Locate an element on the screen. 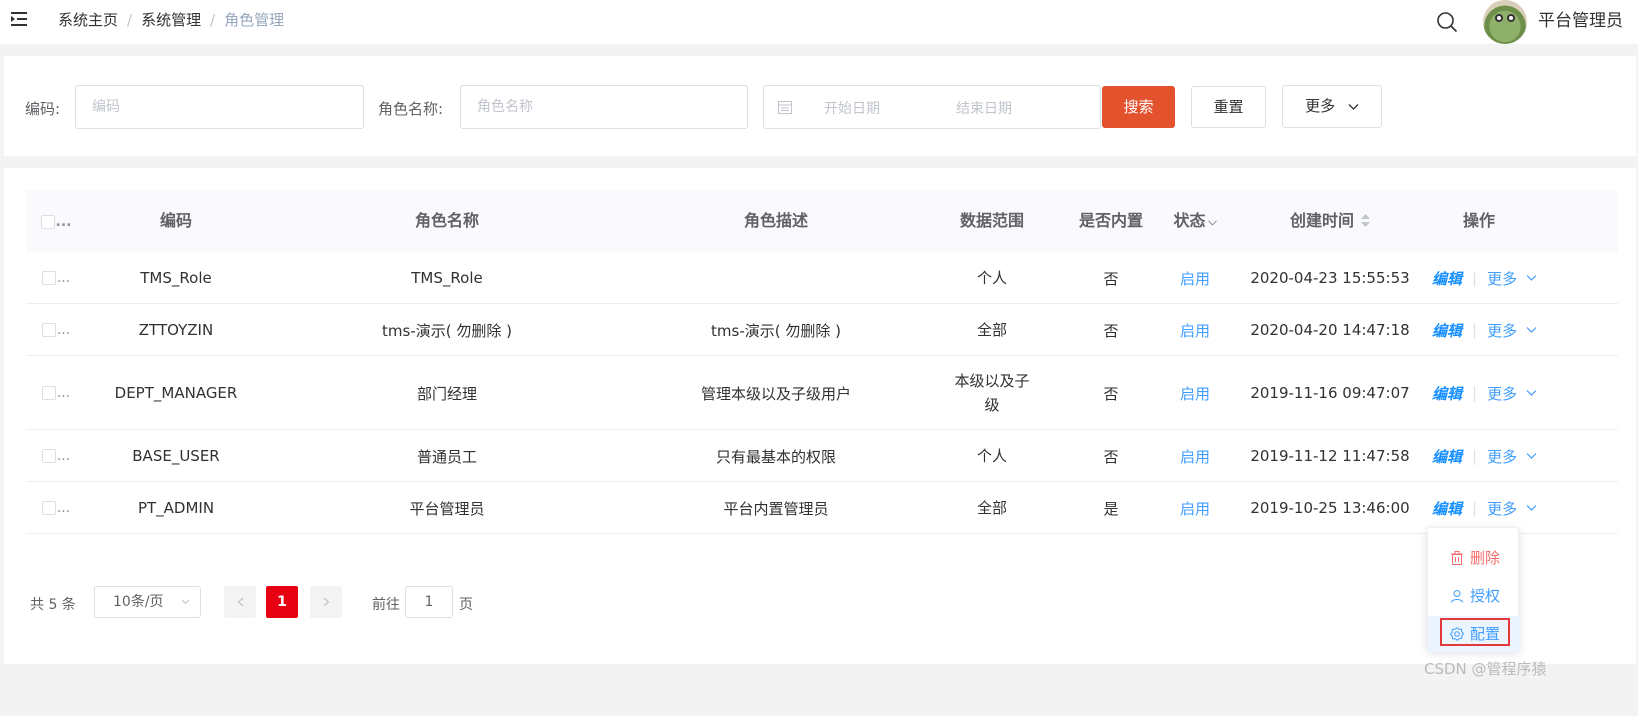 The image size is (1638, 716). column-header-status: 状态 is located at coordinates (1195, 221).